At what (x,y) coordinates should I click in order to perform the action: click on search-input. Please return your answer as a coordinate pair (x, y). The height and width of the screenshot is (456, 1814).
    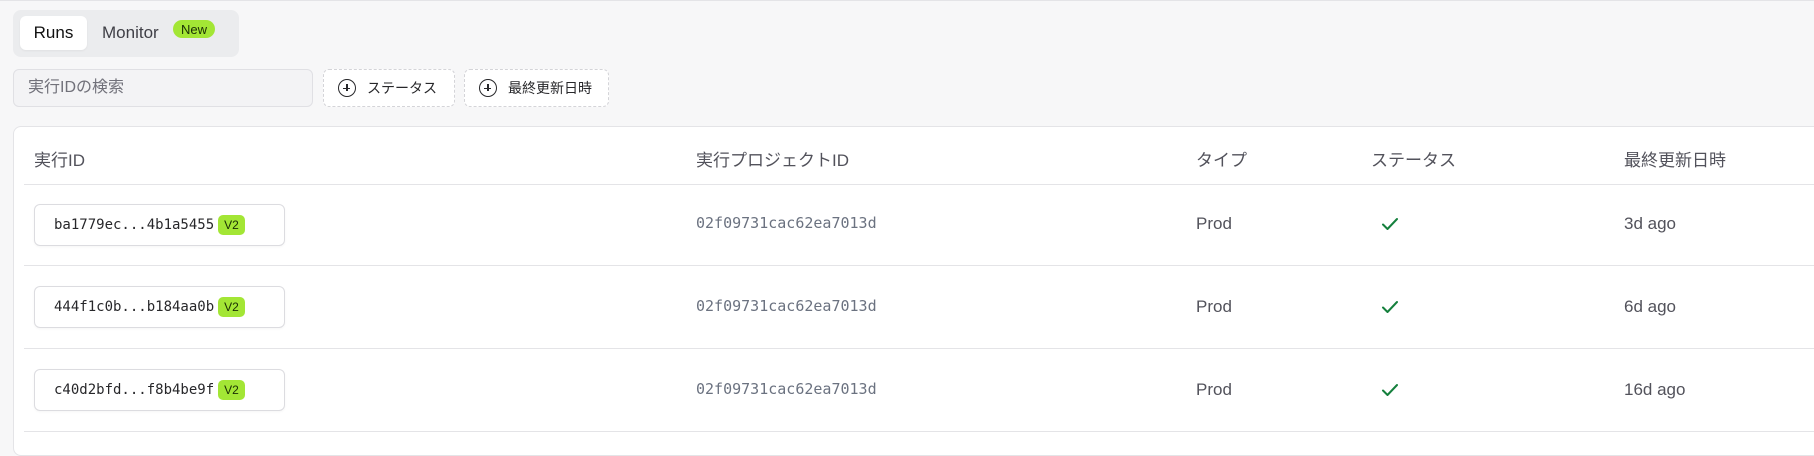
    Looking at the image, I should click on (163, 88).